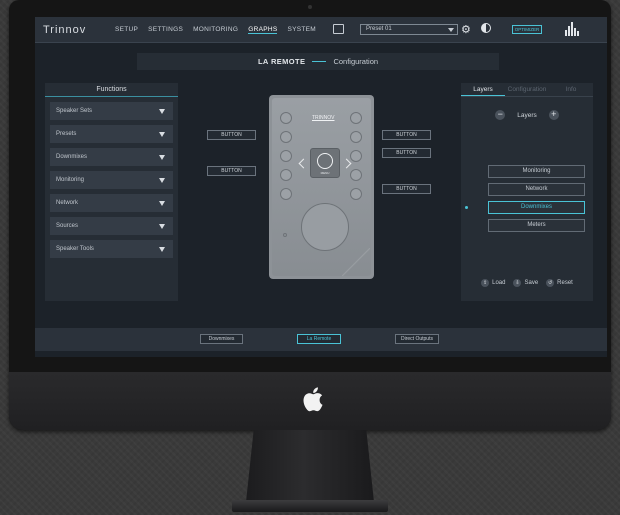 This screenshot has height=515, width=620. What do you see at coordinates (409, 29) in the screenshot?
I see `preset-select: Preset 01` at bounding box center [409, 29].